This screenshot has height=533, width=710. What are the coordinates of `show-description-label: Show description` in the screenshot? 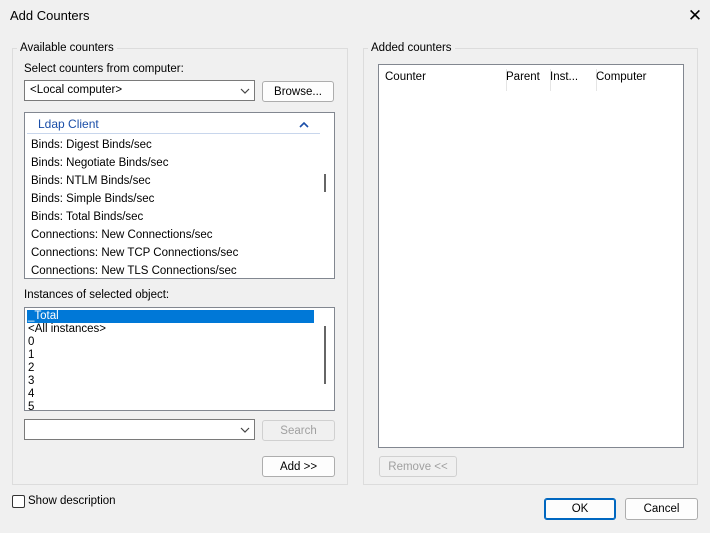 It's located at (72, 501).